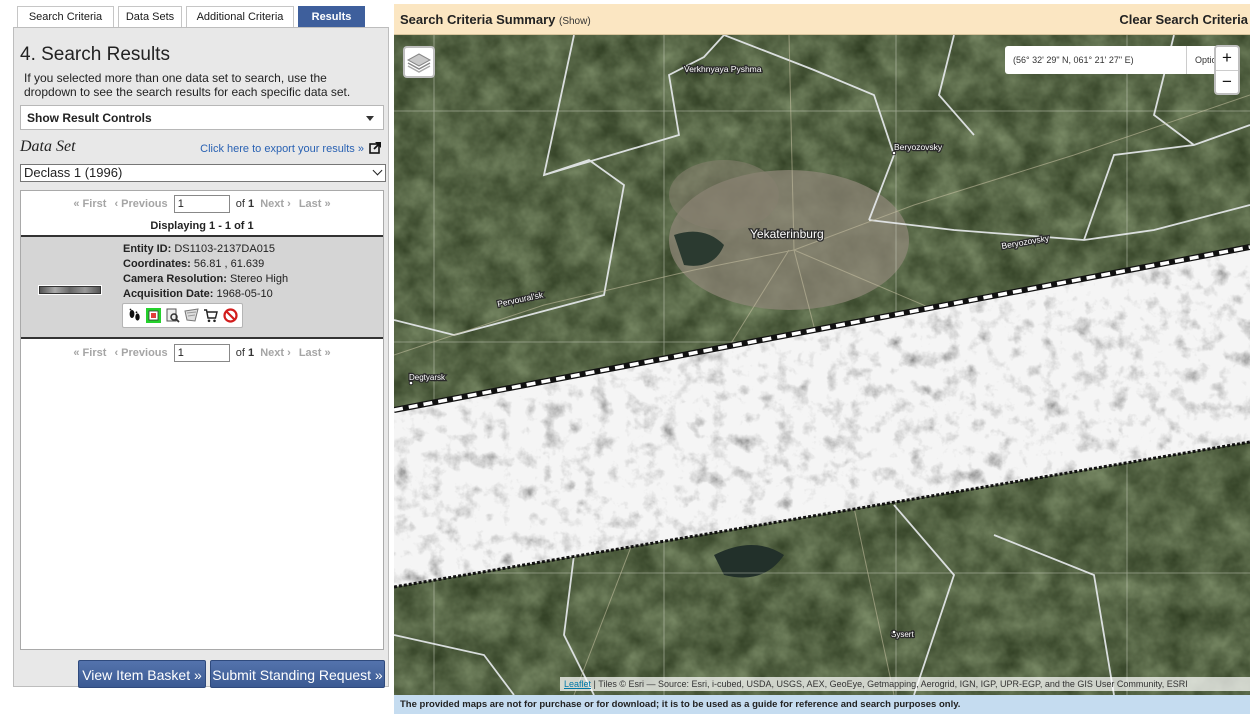  Describe the element at coordinates (724, 195) in the screenshot. I see `urban-area` at that location.